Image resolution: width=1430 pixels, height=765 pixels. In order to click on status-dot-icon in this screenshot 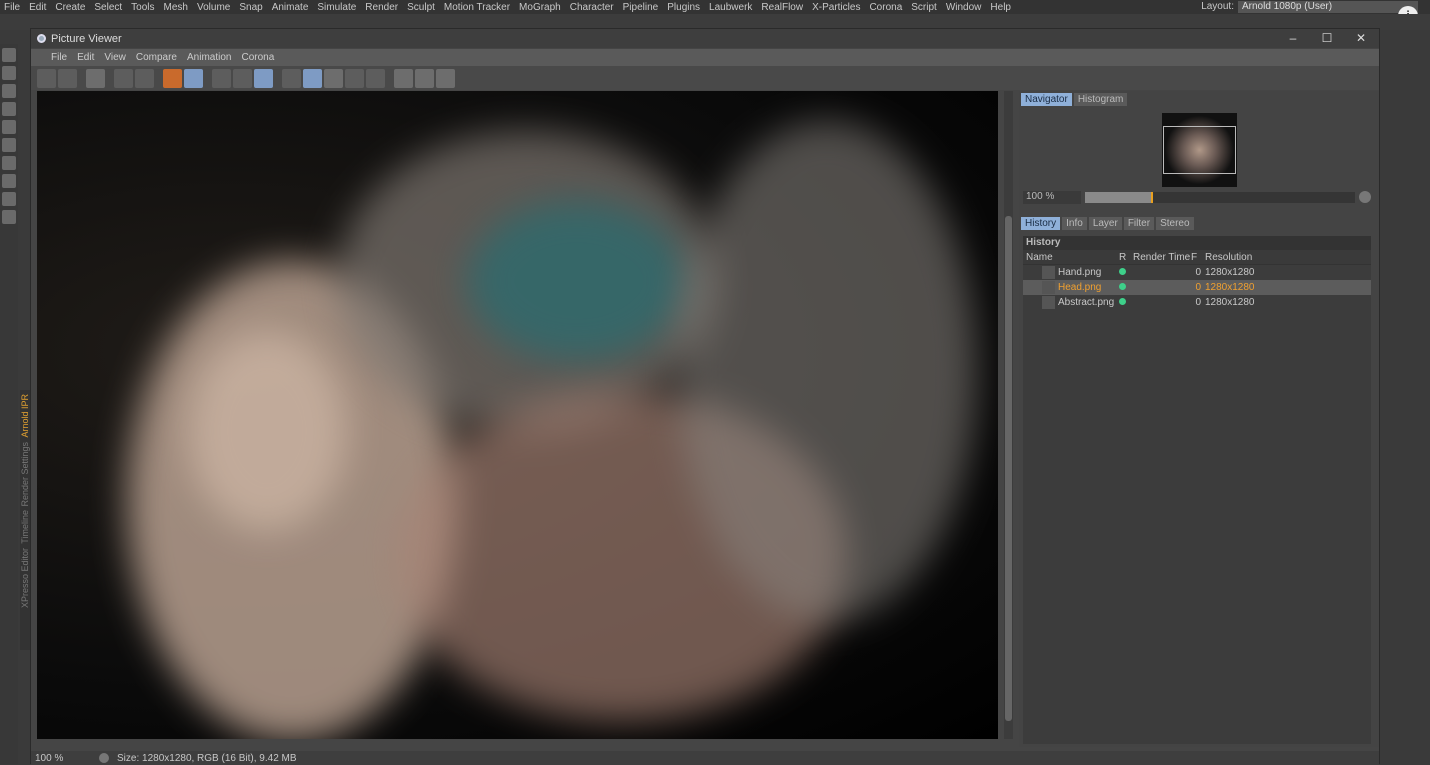, I will do `click(1122, 271)`.